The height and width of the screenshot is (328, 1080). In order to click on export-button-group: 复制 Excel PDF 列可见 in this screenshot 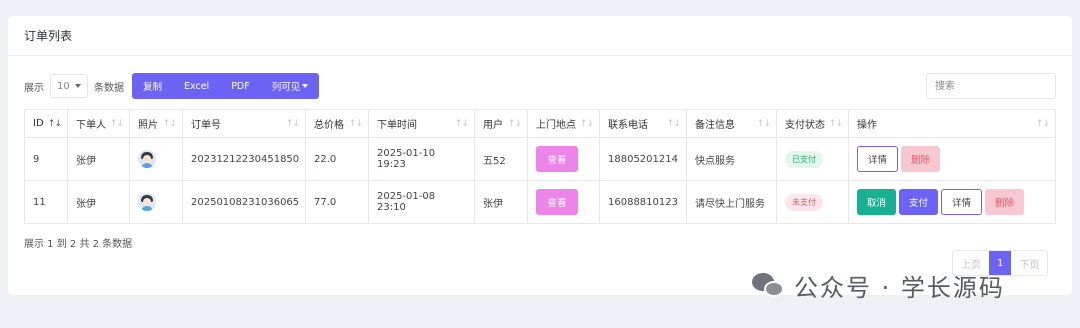, I will do `click(226, 86)`.